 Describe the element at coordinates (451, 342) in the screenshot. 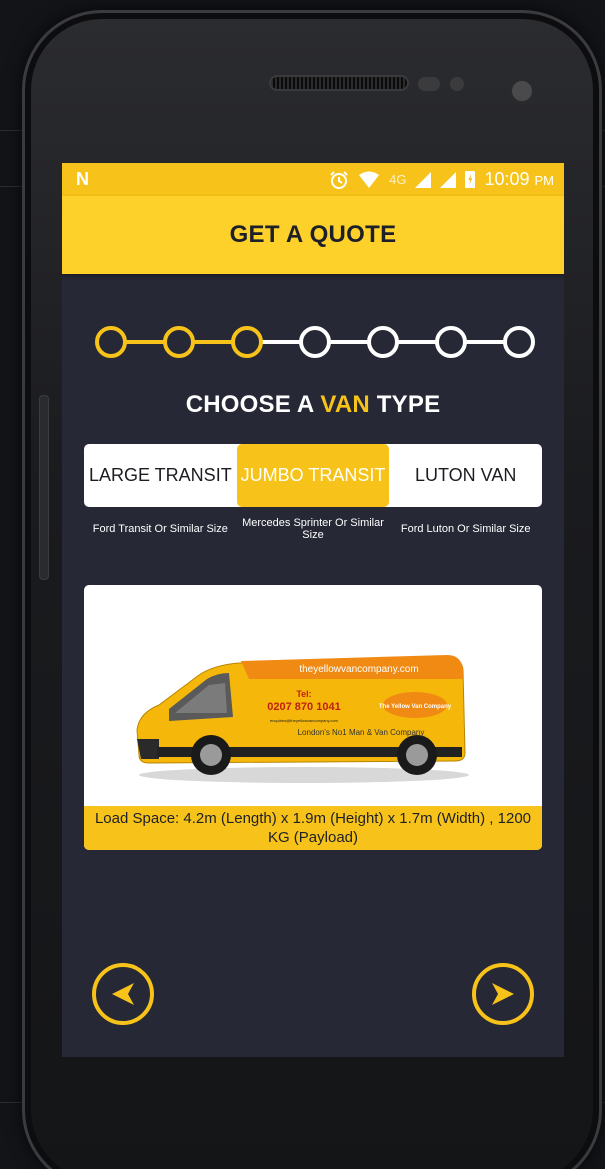

I see `step-6-indicator` at that location.